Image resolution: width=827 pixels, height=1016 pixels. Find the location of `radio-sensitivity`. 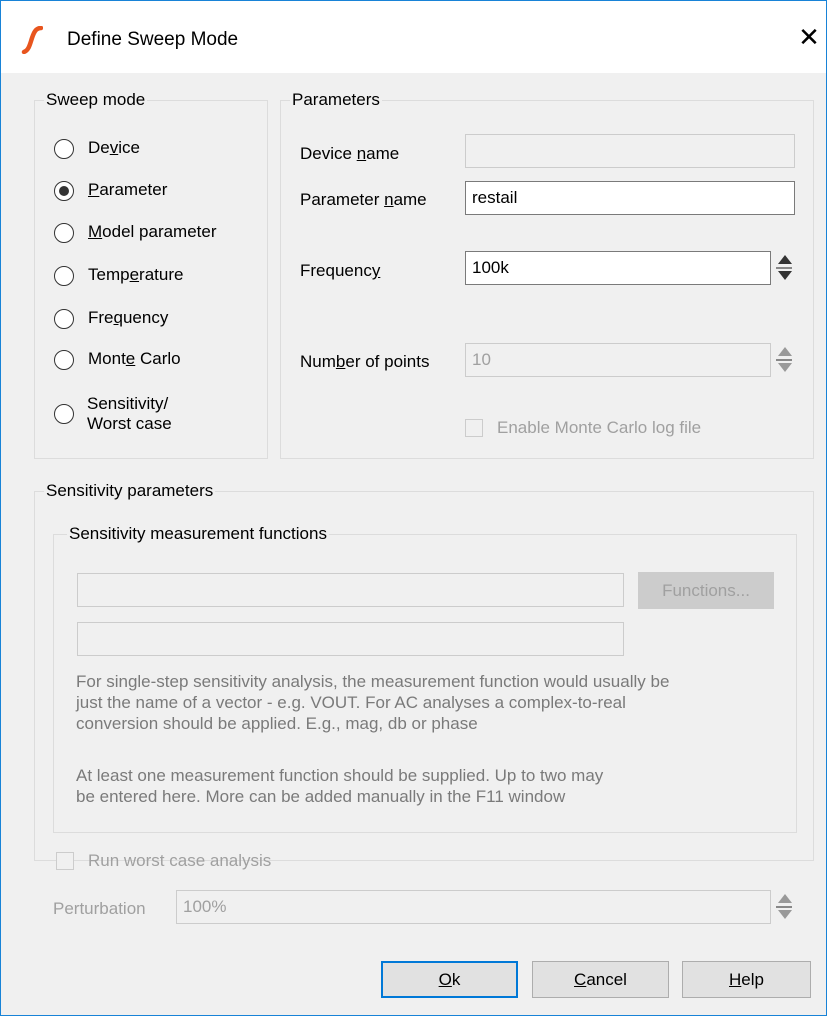

radio-sensitivity is located at coordinates (64, 414).